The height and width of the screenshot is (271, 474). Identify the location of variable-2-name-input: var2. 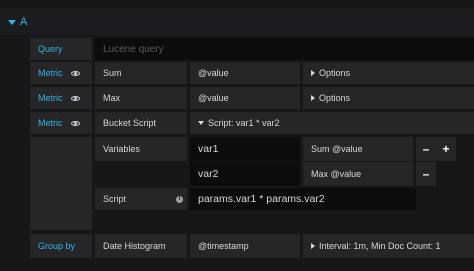
(245, 174).